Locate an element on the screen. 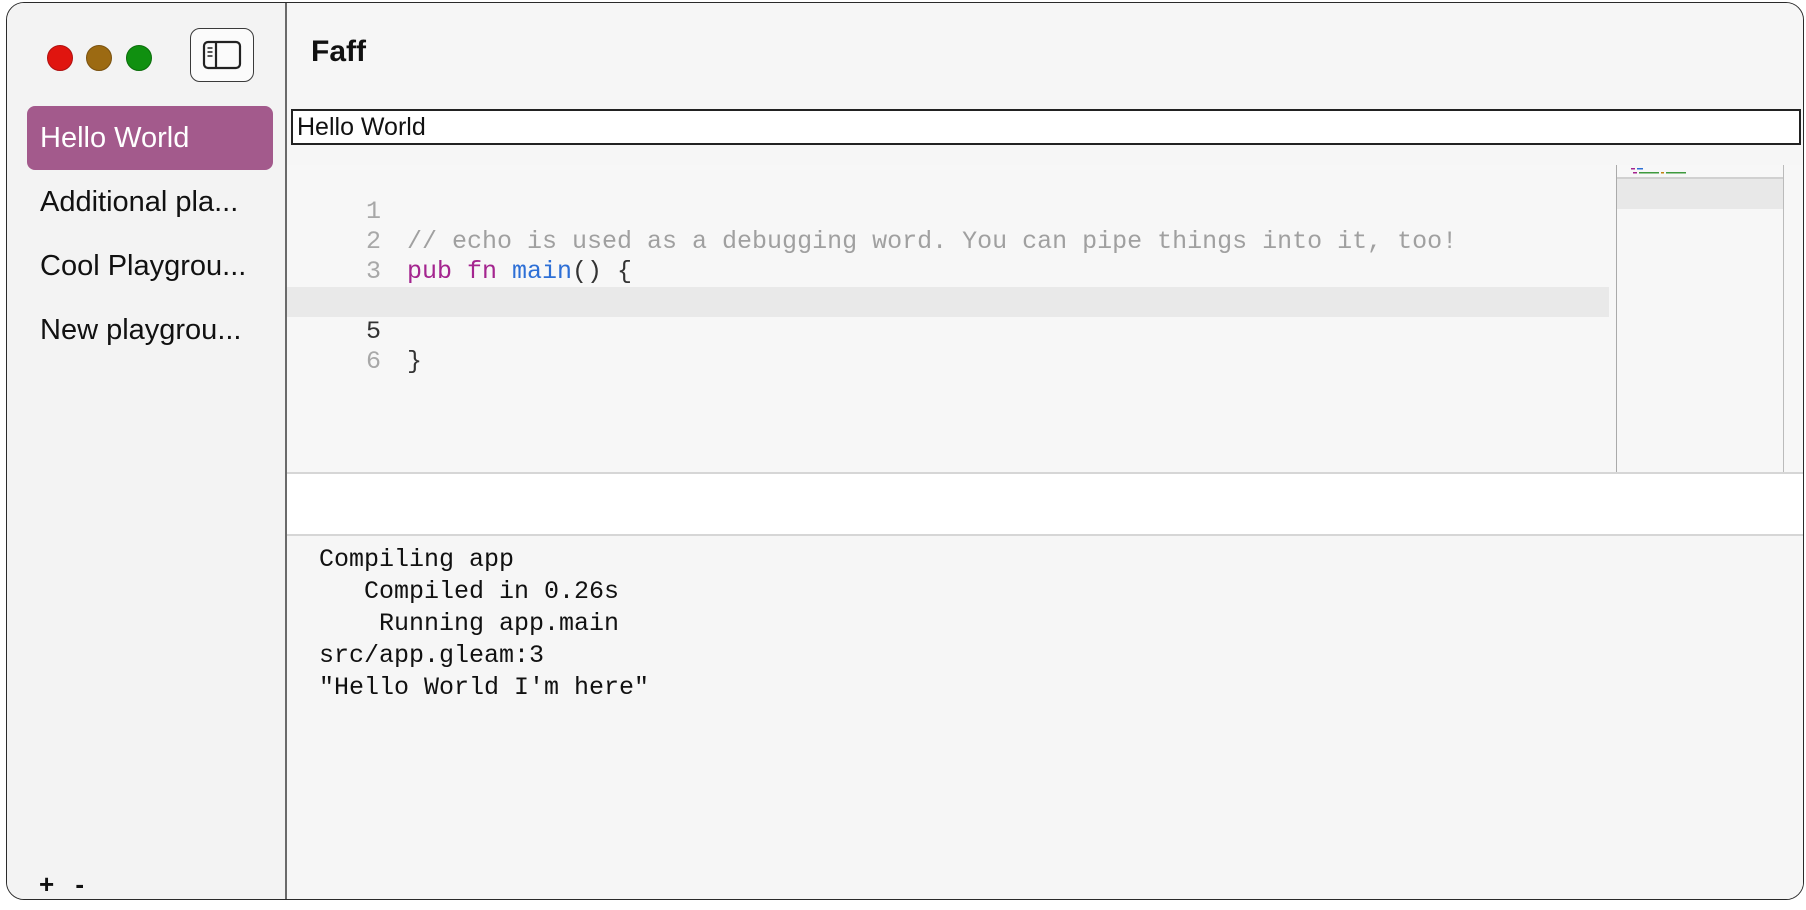  playground-name-input is located at coordinates (1046, 127).